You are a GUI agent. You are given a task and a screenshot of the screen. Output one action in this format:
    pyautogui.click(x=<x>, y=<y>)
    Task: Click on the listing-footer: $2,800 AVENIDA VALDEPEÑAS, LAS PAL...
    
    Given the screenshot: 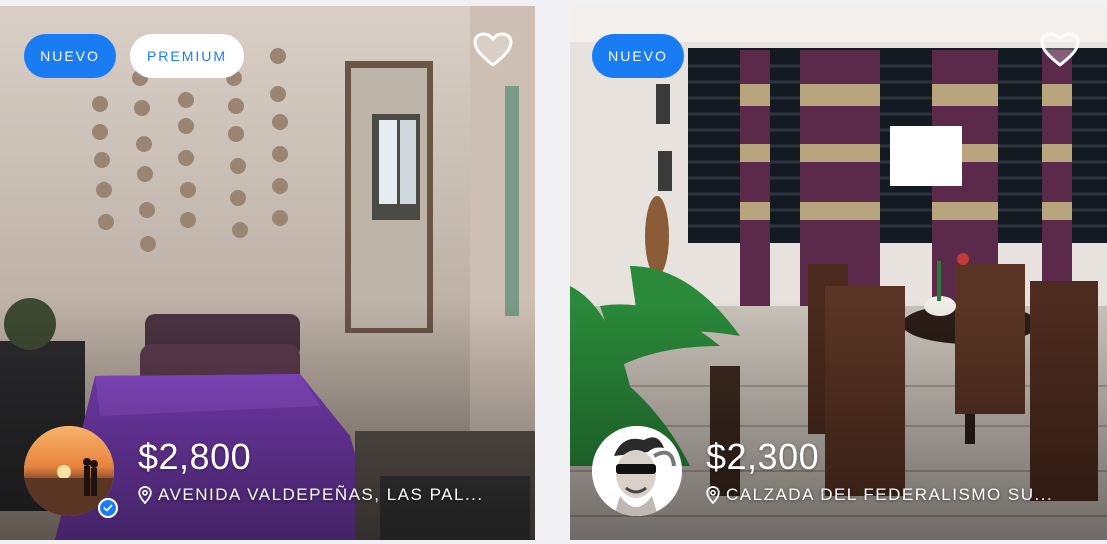 What is the action you would take?
    pyautogui.click(x=254, y=472)
    